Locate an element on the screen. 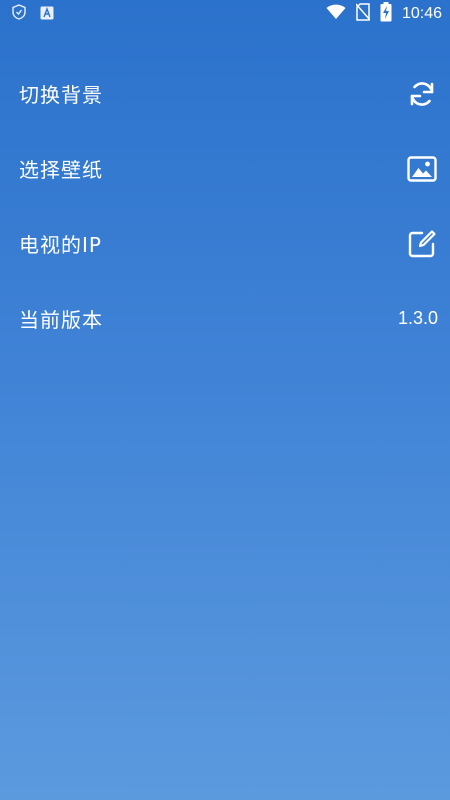  system-icons: 10:46 is located at coordinates (384, 14).